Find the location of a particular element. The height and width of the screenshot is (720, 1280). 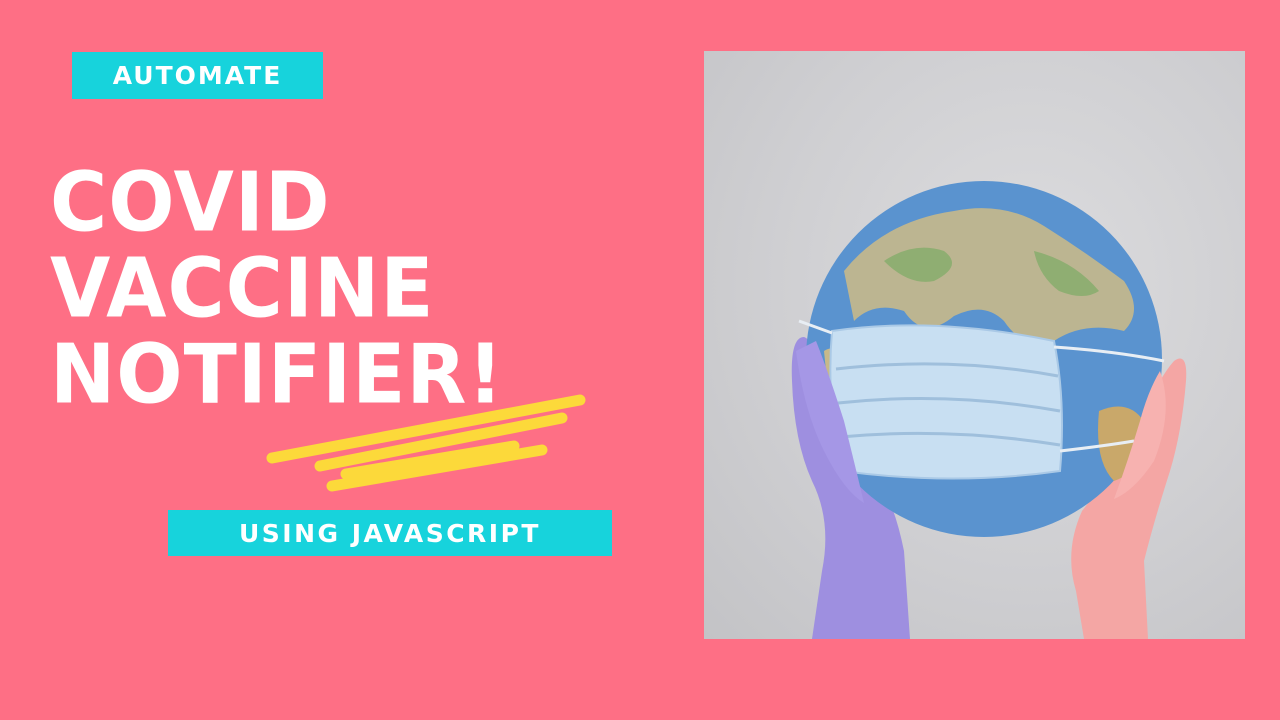

page-title: COVID VACCINE NOTIFIER! is located at coordinates (277, 289).